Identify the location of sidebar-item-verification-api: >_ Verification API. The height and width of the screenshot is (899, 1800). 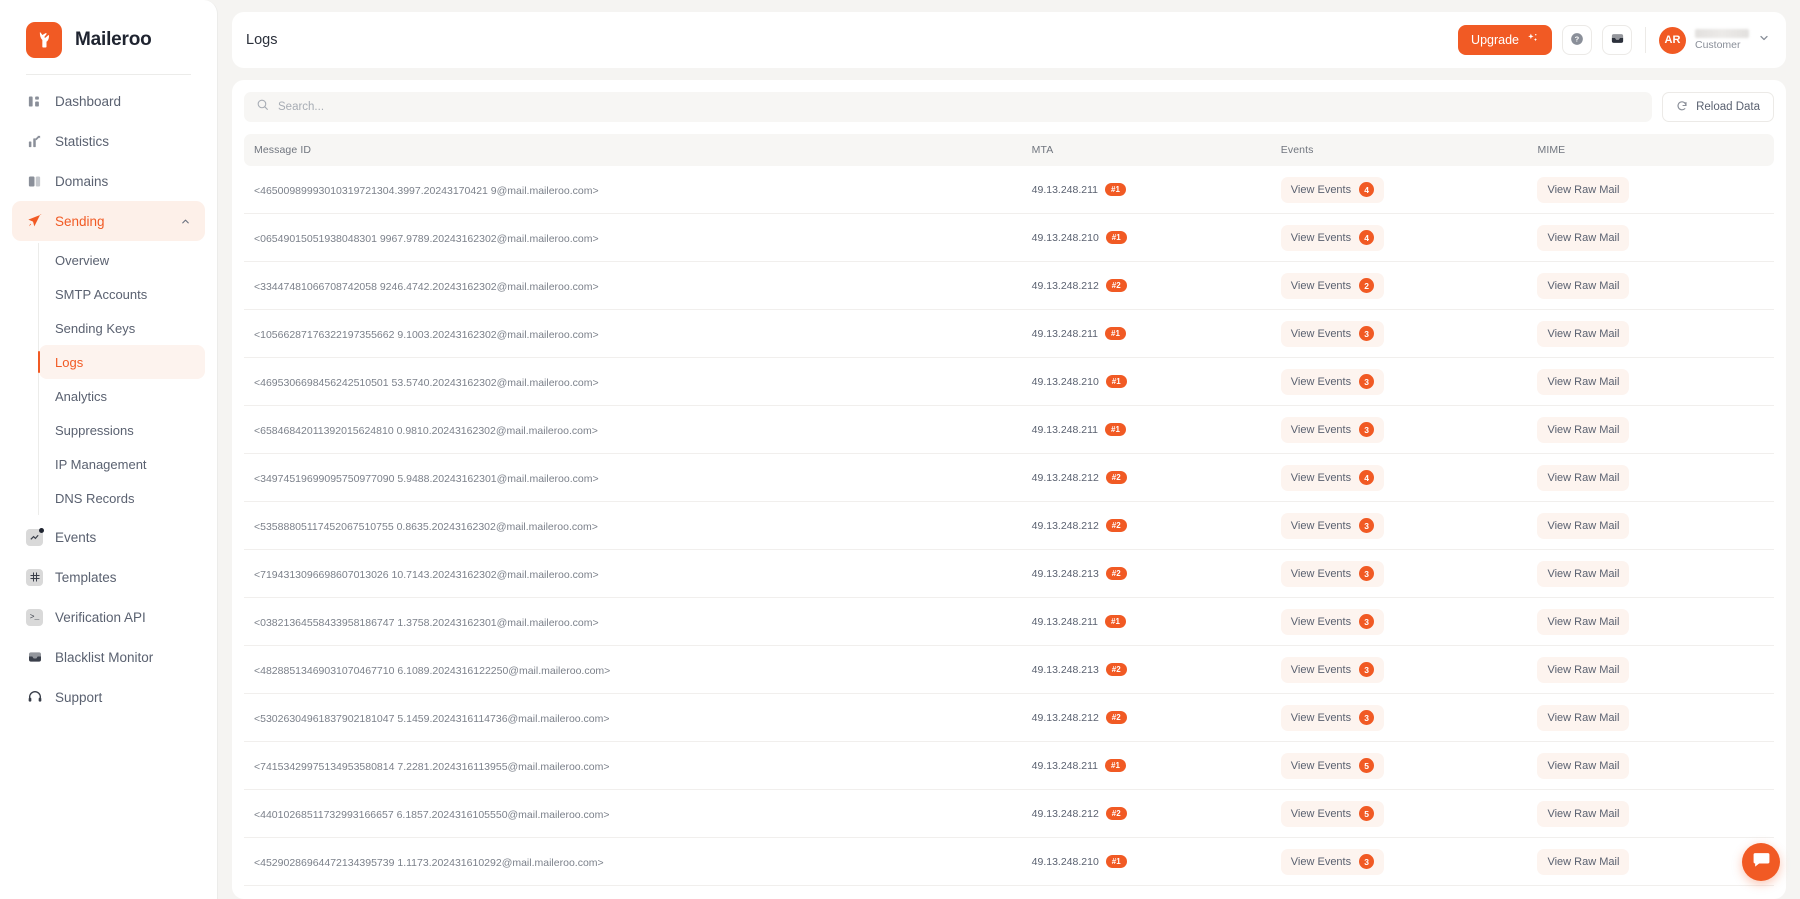
(108, 617).